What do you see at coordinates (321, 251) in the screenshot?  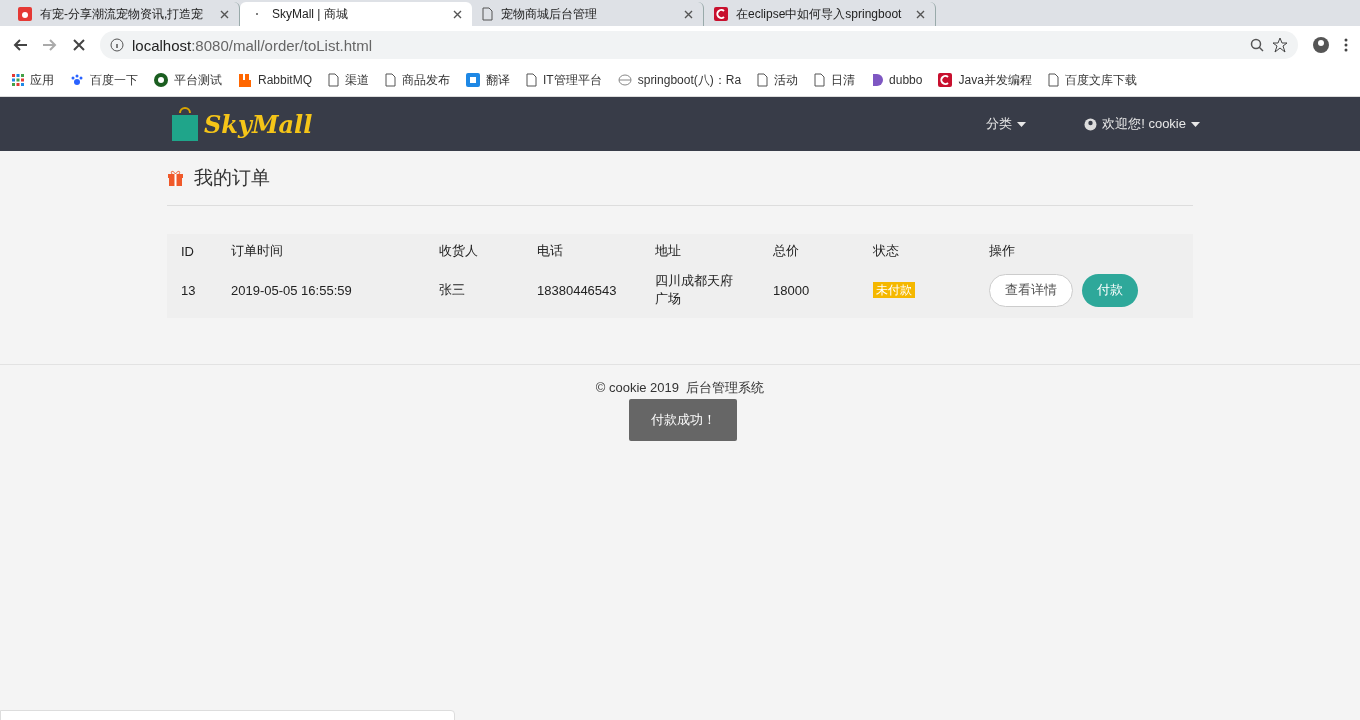 I see `column-header: 订单时间` at bounding box center [321, 251].